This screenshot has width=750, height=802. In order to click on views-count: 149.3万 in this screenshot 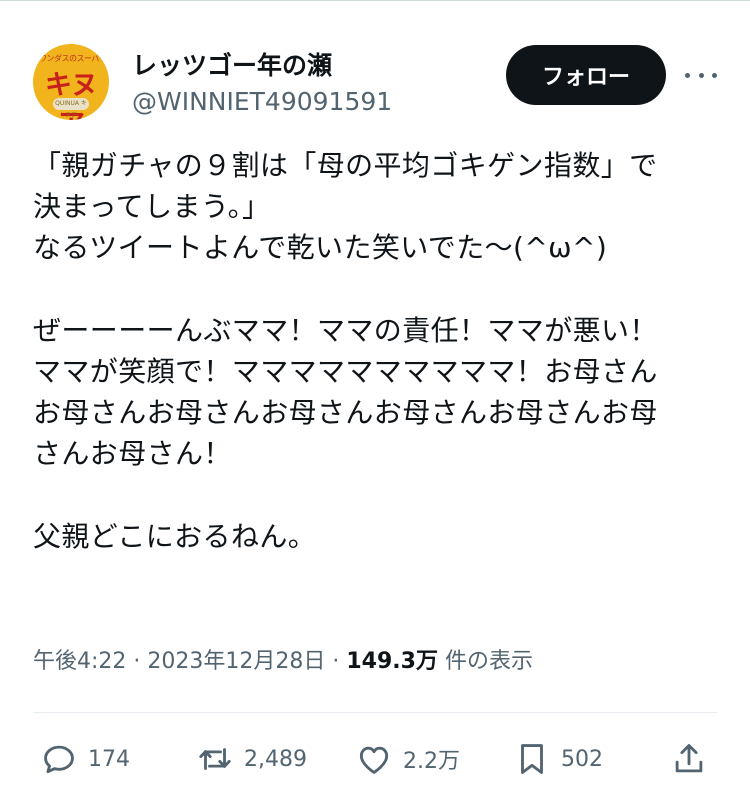, I will do `click(392, 661)`.